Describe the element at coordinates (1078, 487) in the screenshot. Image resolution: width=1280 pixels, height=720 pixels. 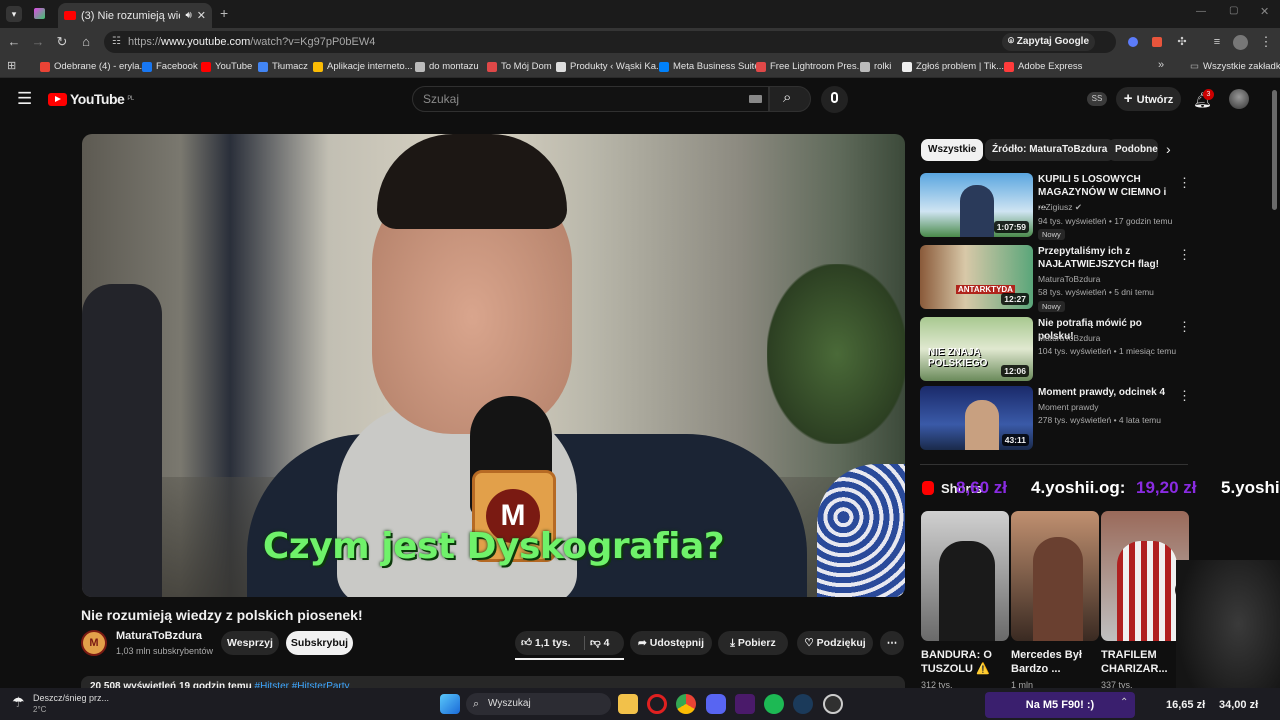
I see `stream-overlay-name: 4.yoshii.og:` at that location.